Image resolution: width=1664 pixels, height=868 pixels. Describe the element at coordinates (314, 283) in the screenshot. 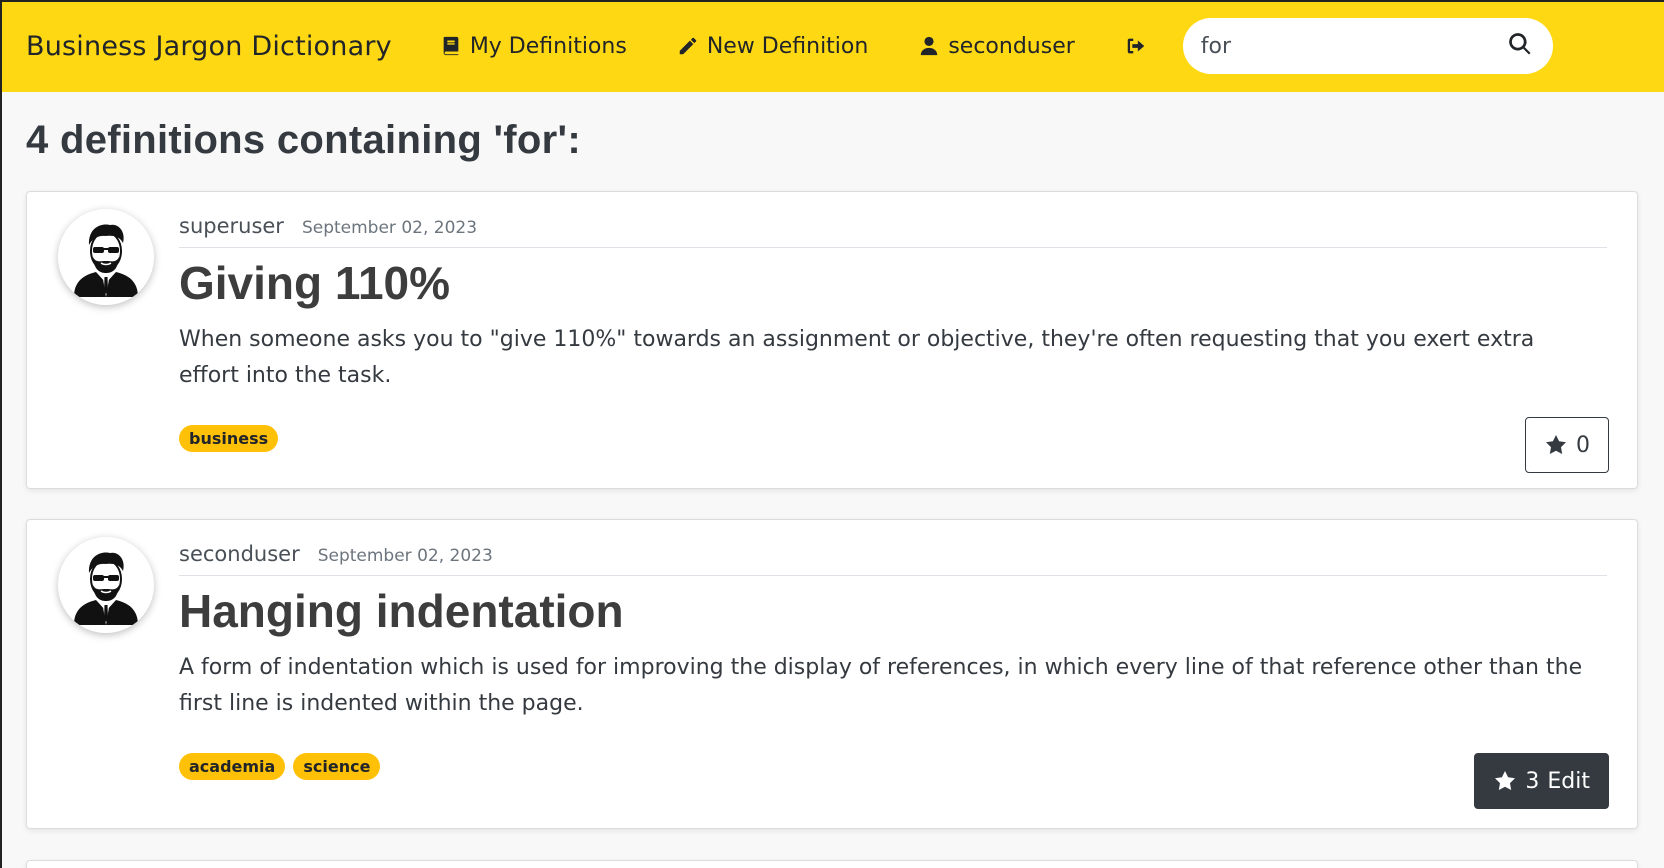

I see `definition-title: Giving 110%` at that location.